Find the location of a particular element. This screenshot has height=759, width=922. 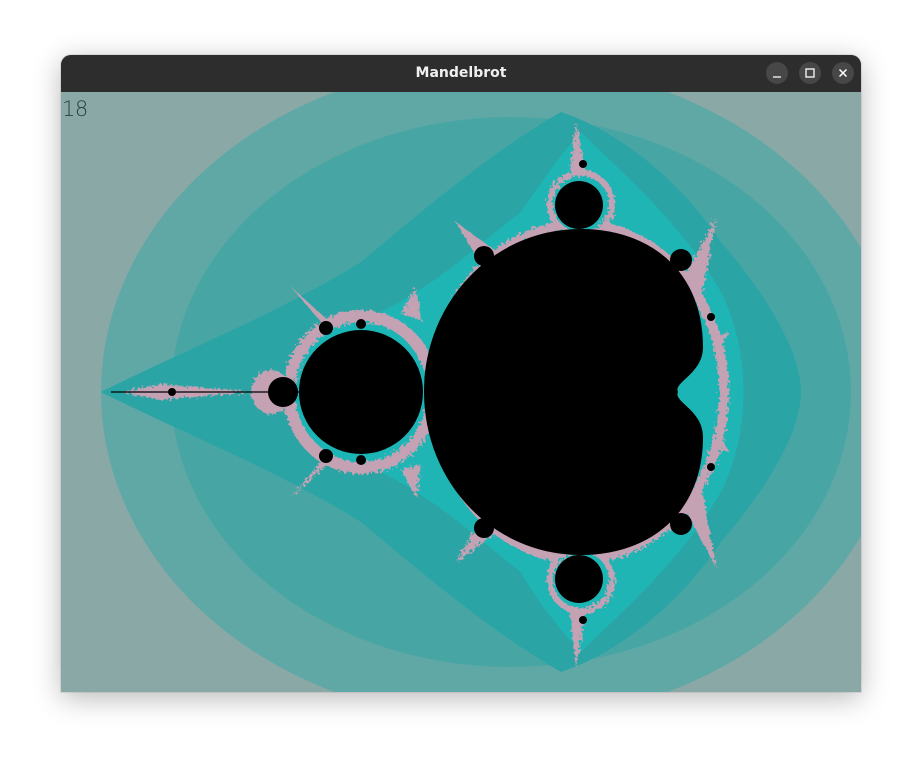

window-title: Mandelbrot is located at coordinates (461, 73).